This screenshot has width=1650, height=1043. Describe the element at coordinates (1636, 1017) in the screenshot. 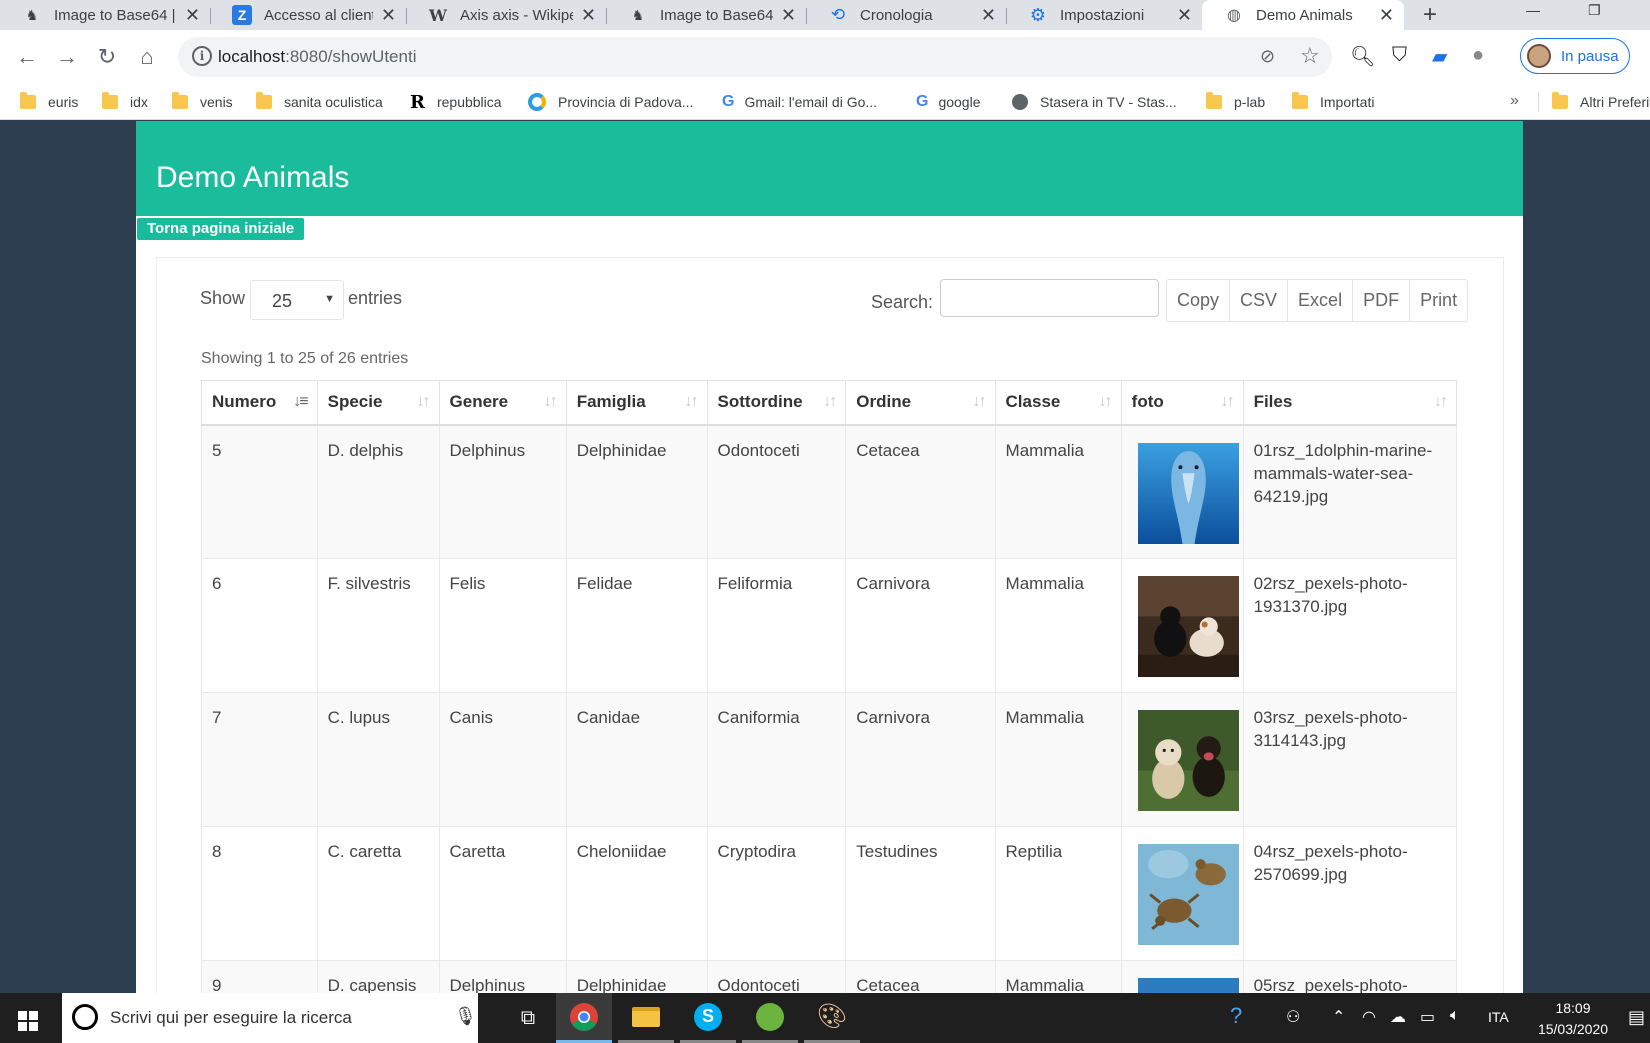

I see `notifications-icon: ▤` at that location.